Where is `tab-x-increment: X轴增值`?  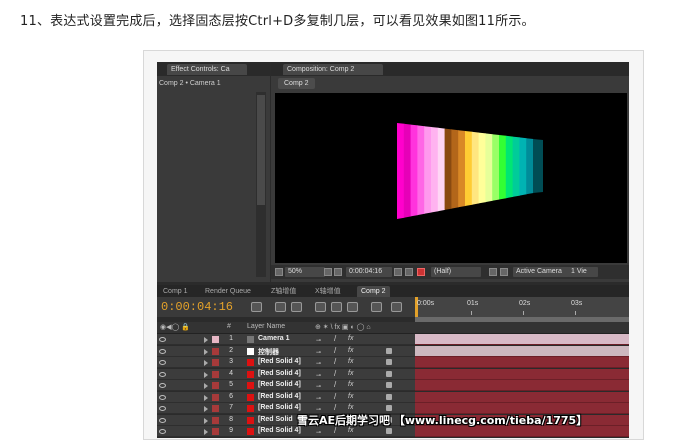 tab-x-increment: X轴增值 is located at coordinates (328, 291).